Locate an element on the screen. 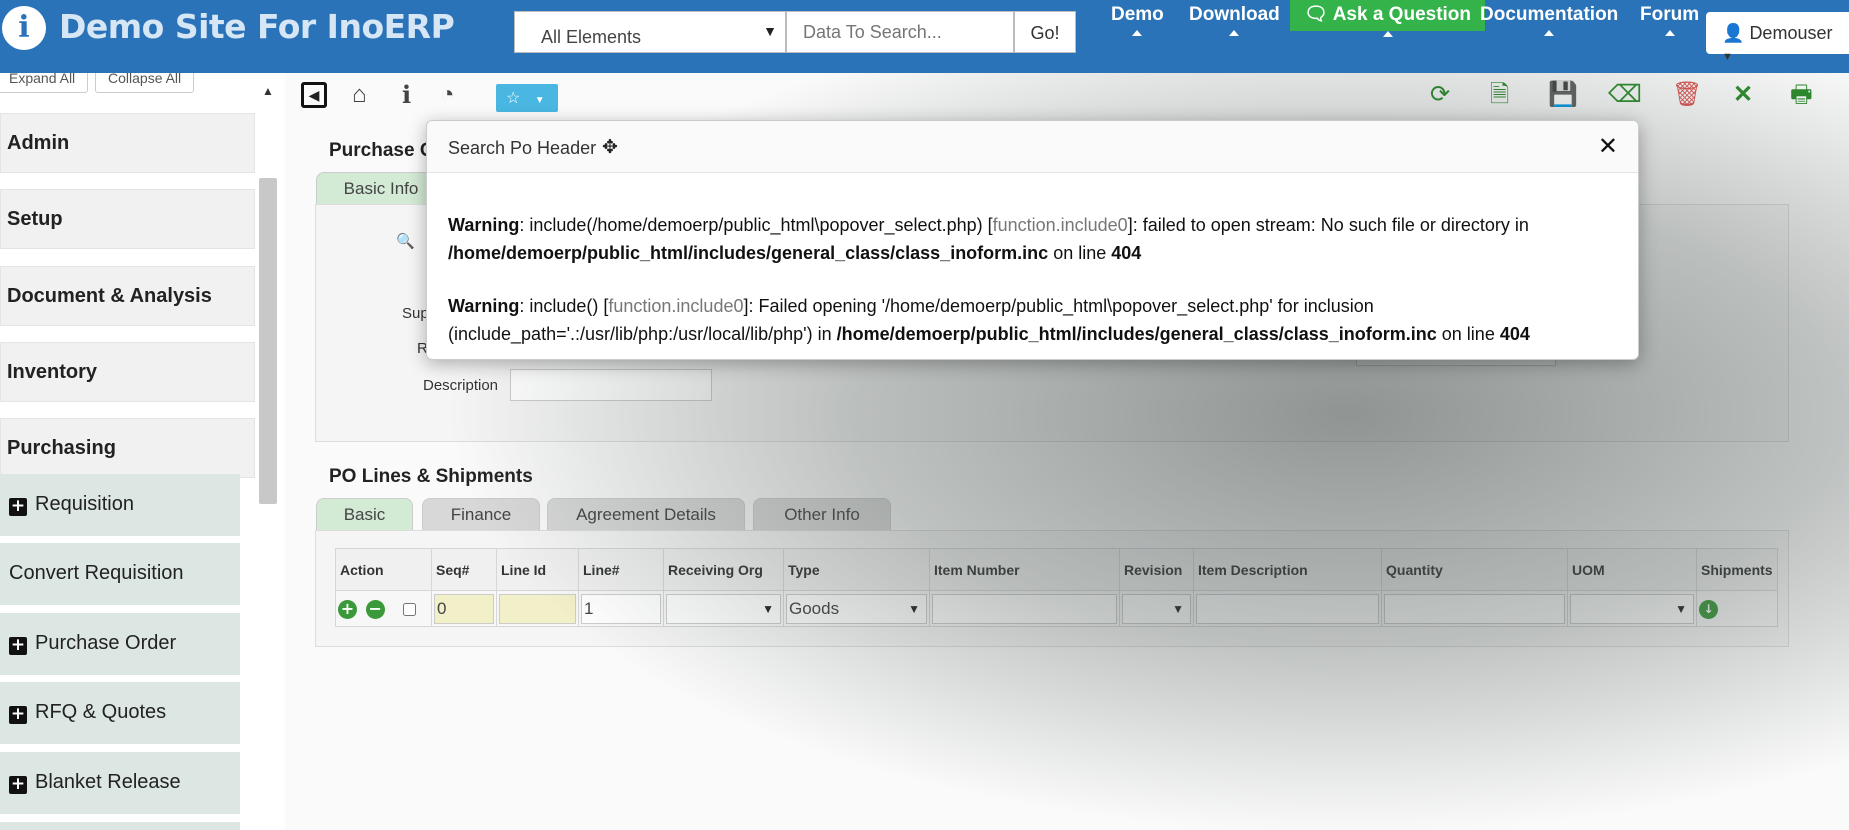 This screenshot has height=830, width=1849. inoerp-logo-icon: i is located at coordinates (24, 28).